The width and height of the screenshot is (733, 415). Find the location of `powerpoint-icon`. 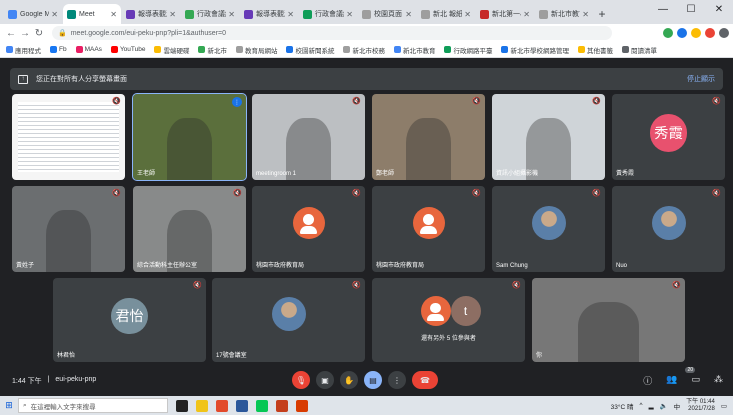

powerpoint-icon is located at coordinates (282, 405).